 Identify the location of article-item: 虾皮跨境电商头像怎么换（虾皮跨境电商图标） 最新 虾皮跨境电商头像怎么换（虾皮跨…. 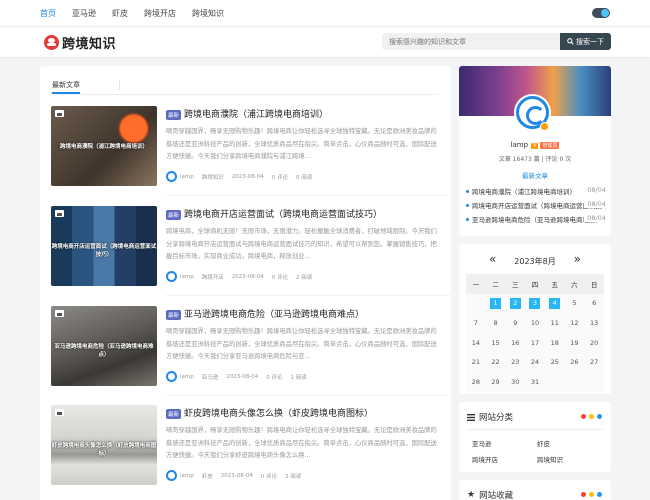
(246, 445).